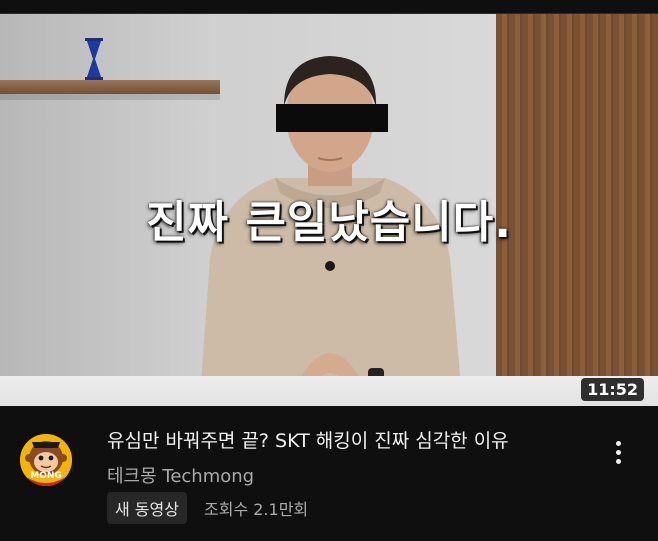 The image size is (658, 541). What do you see at coordinates (94, 59) in the screenshot?
I see `hourglass-icon` at bounding box center [94, 59].